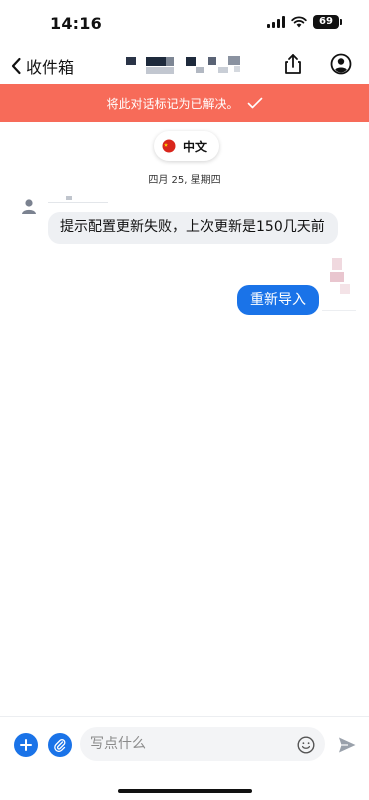 Image resolution: width=369 pixels, height=800 pixels. Describe the element at coordinates (276, 22) in the screenshot. I see `cellular-signal-icon` at that location.